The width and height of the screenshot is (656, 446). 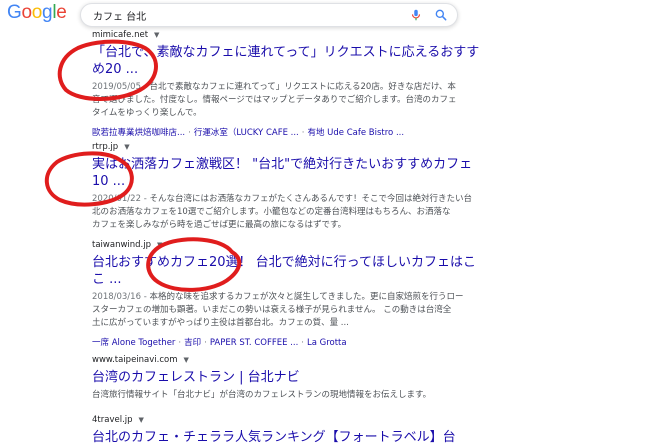 What do you see at coordinates (119, 297) in the screenshot?
I see `result-date: 2018/03/16 -` at bounding box center [119, 297].